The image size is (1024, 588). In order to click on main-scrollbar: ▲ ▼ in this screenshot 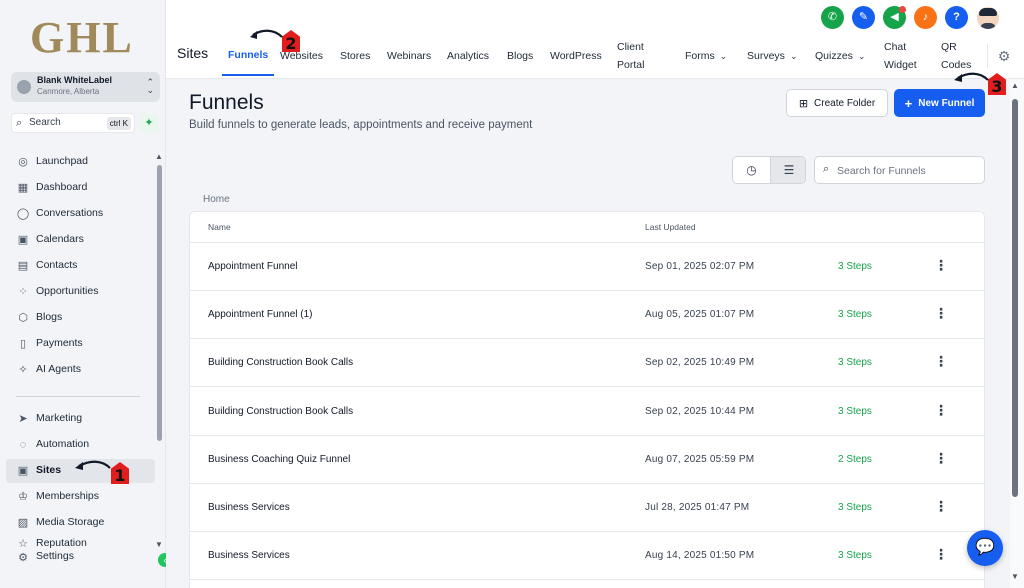, I will do `click(1017, 333)`.